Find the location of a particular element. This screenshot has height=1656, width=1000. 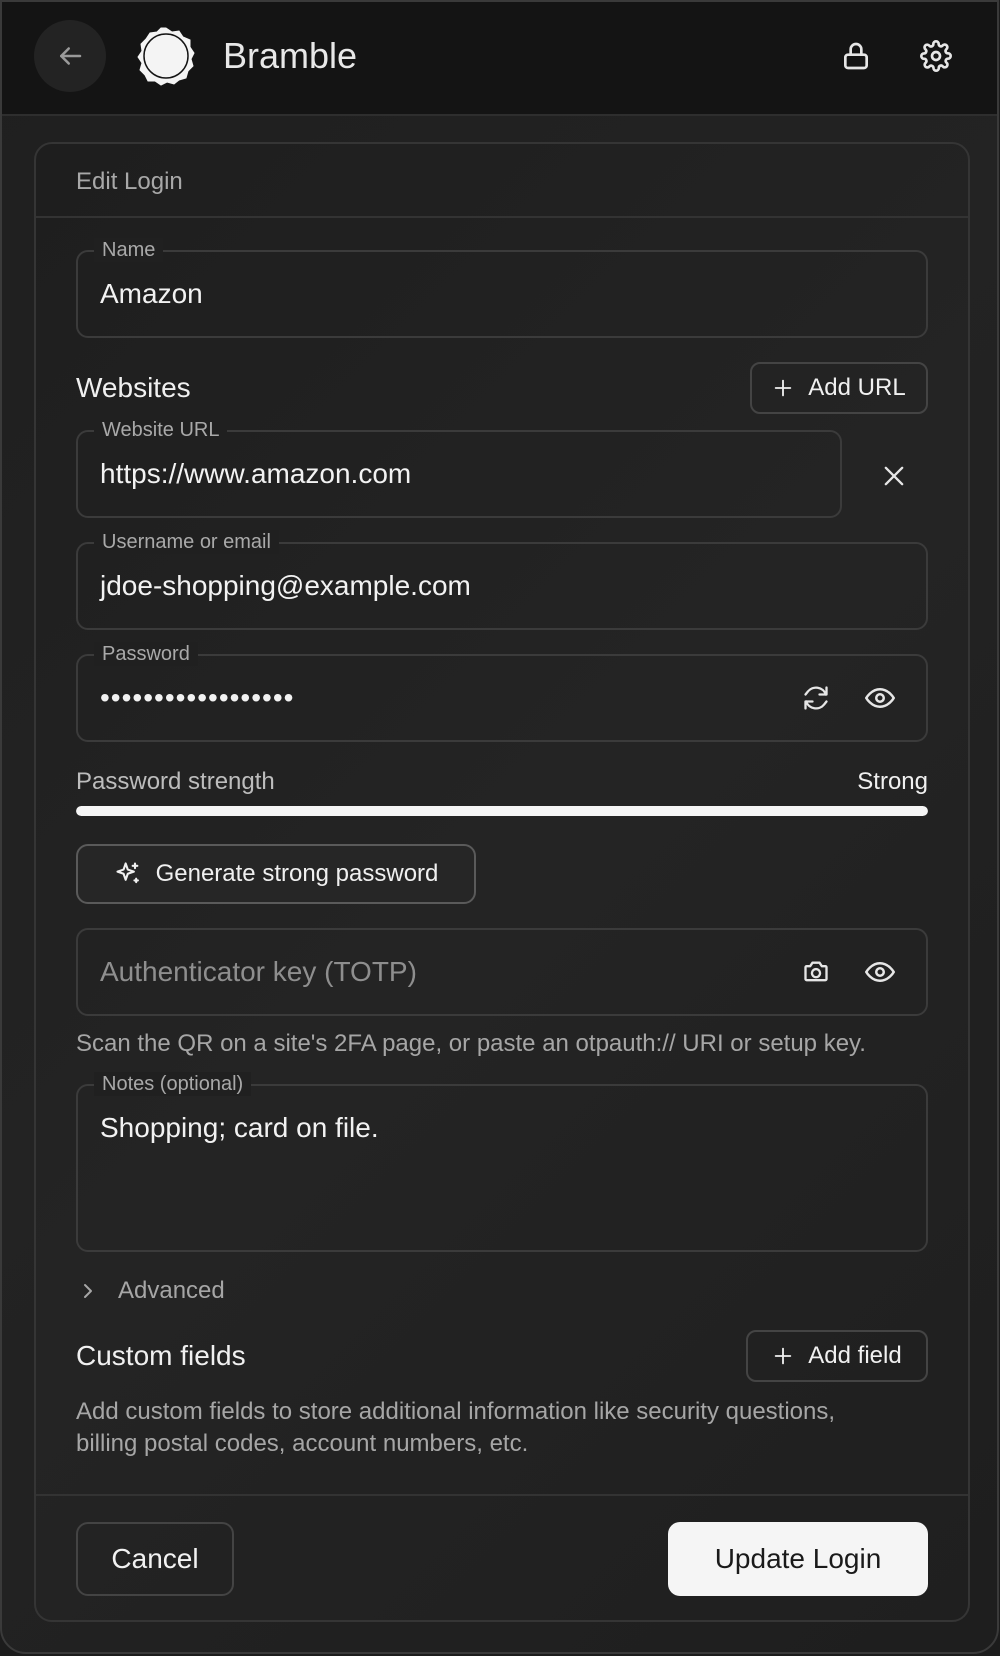

scan-qr-button is located at coordinates (816, 972).